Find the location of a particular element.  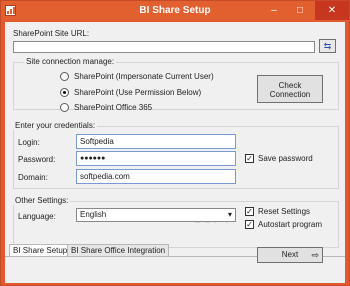

connection-legend: Site connection manage: is located at coordinates (70, 61).